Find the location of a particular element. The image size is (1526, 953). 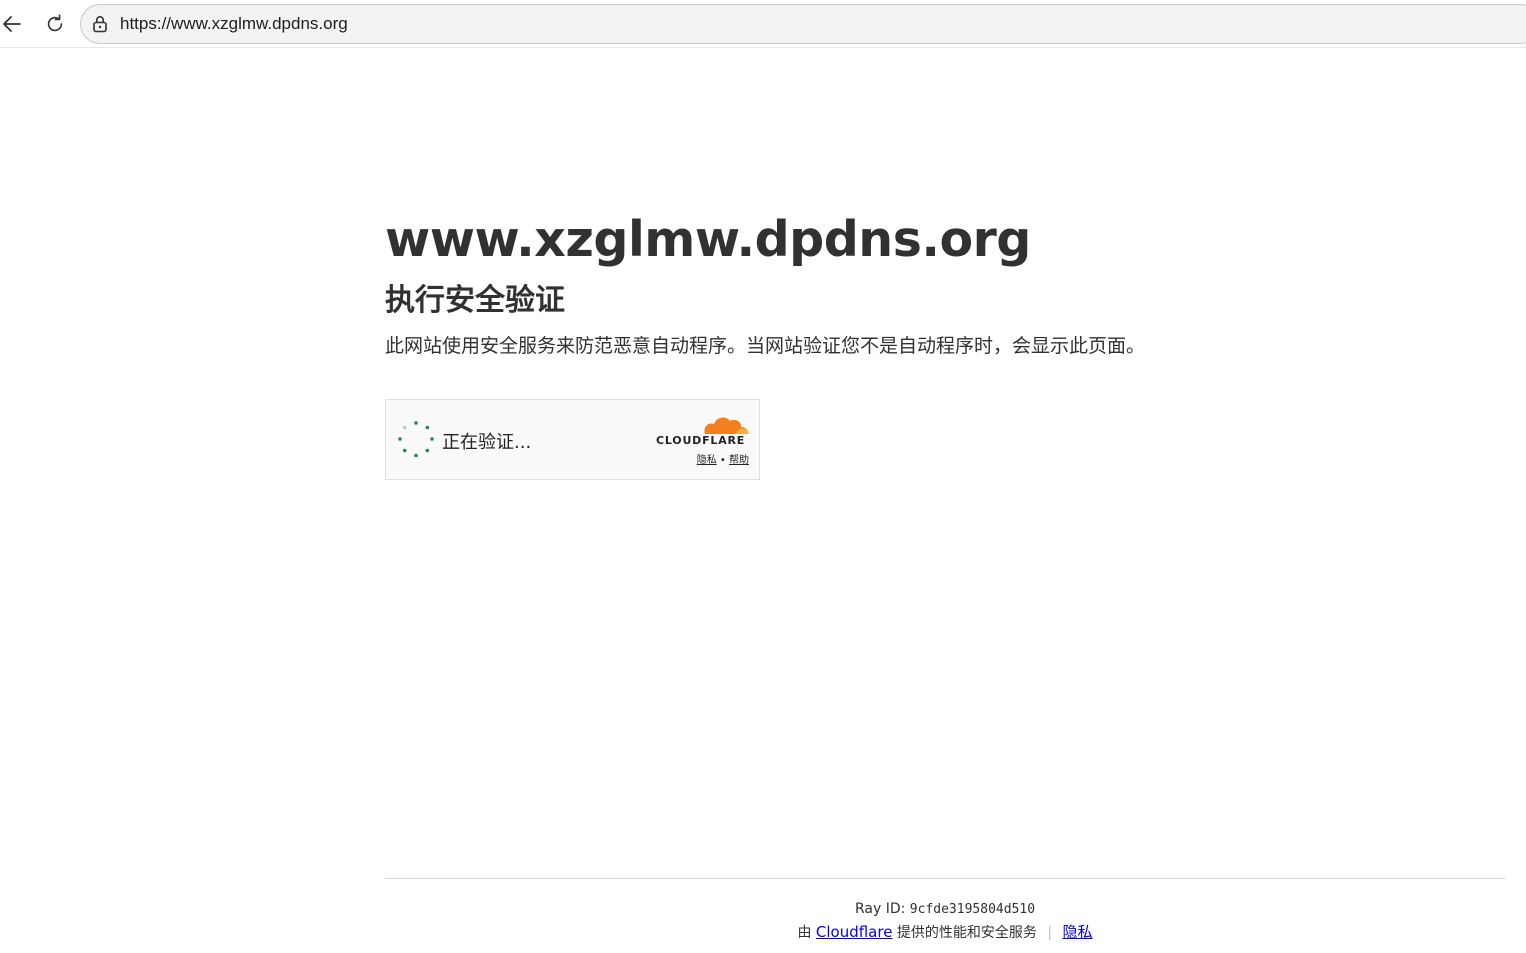

lock-icon is located at coordinates (100, 24).